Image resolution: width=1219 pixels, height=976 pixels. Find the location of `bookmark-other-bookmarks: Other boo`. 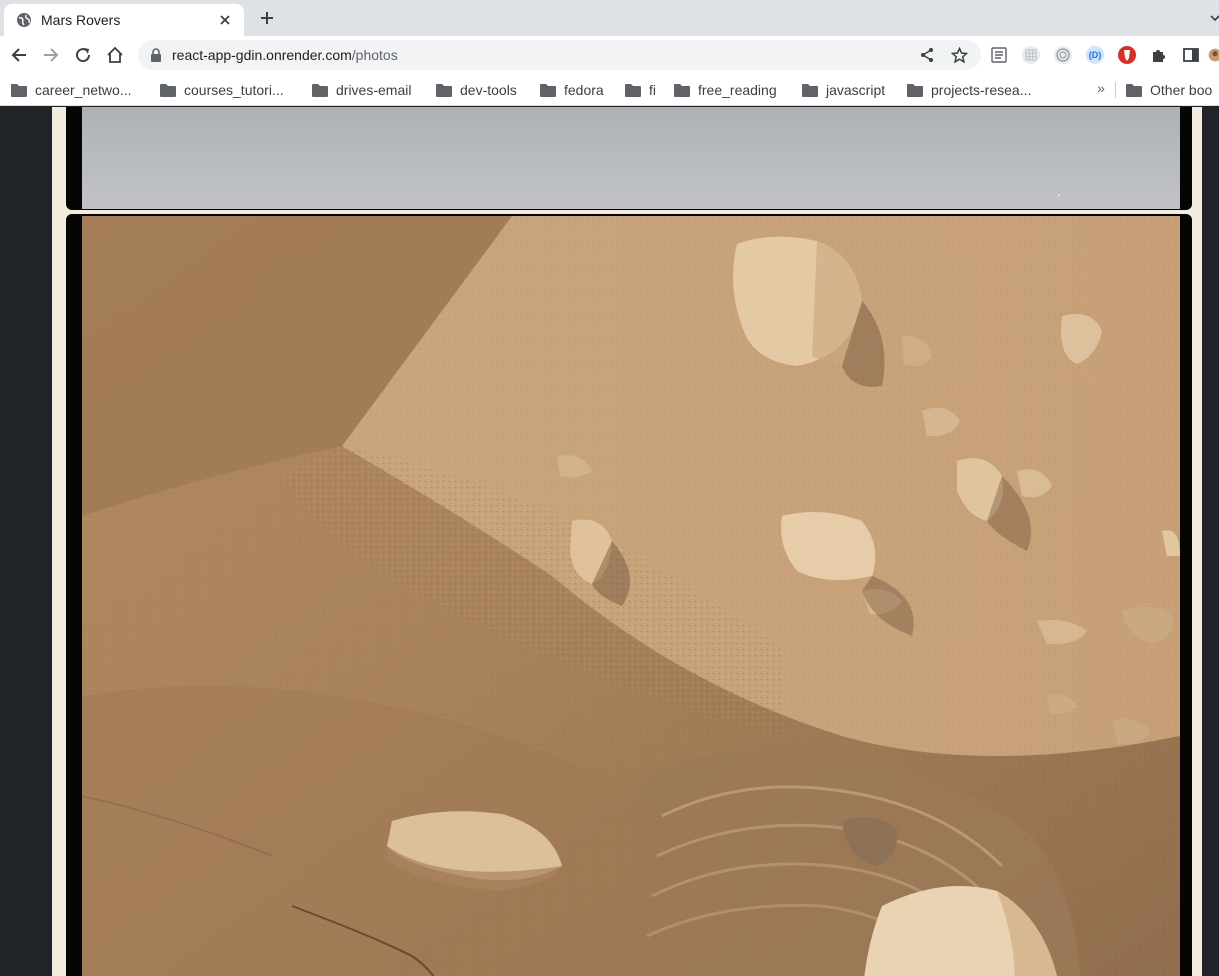

bookmark-other-bookmarks: Other boo is located at coordinates (1172, 90).